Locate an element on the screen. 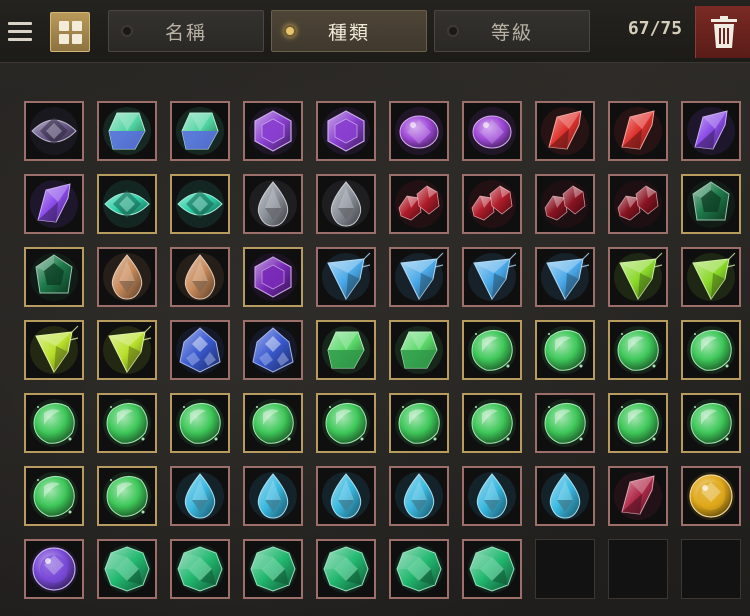  cluster-gem-icon is located at coordinates (200, 350).